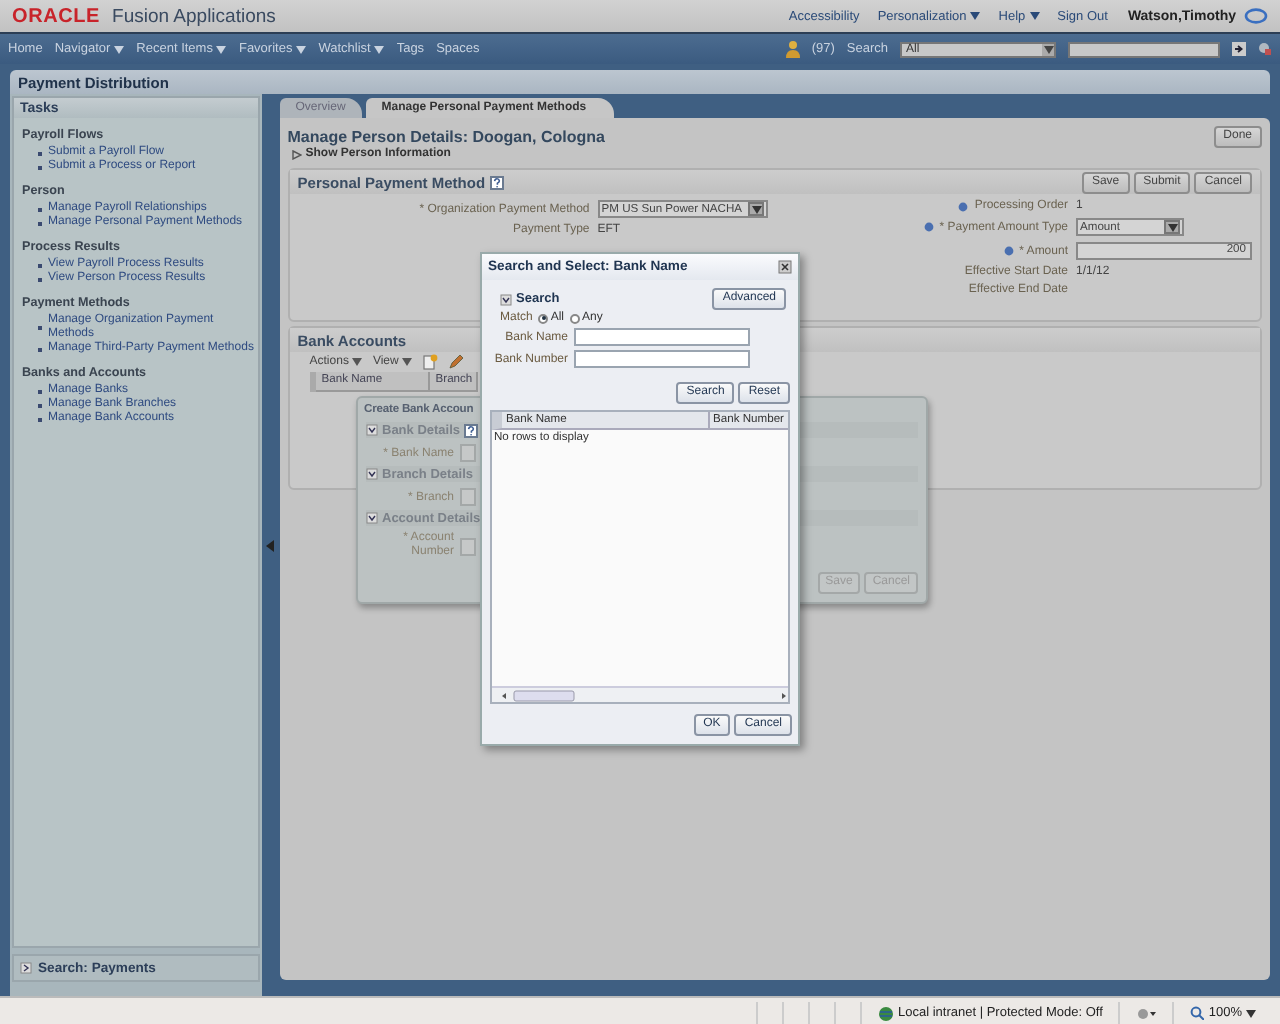 This screenshot has height=1024, width=1280. I want to click on ring-icon, so click(1256, 16).